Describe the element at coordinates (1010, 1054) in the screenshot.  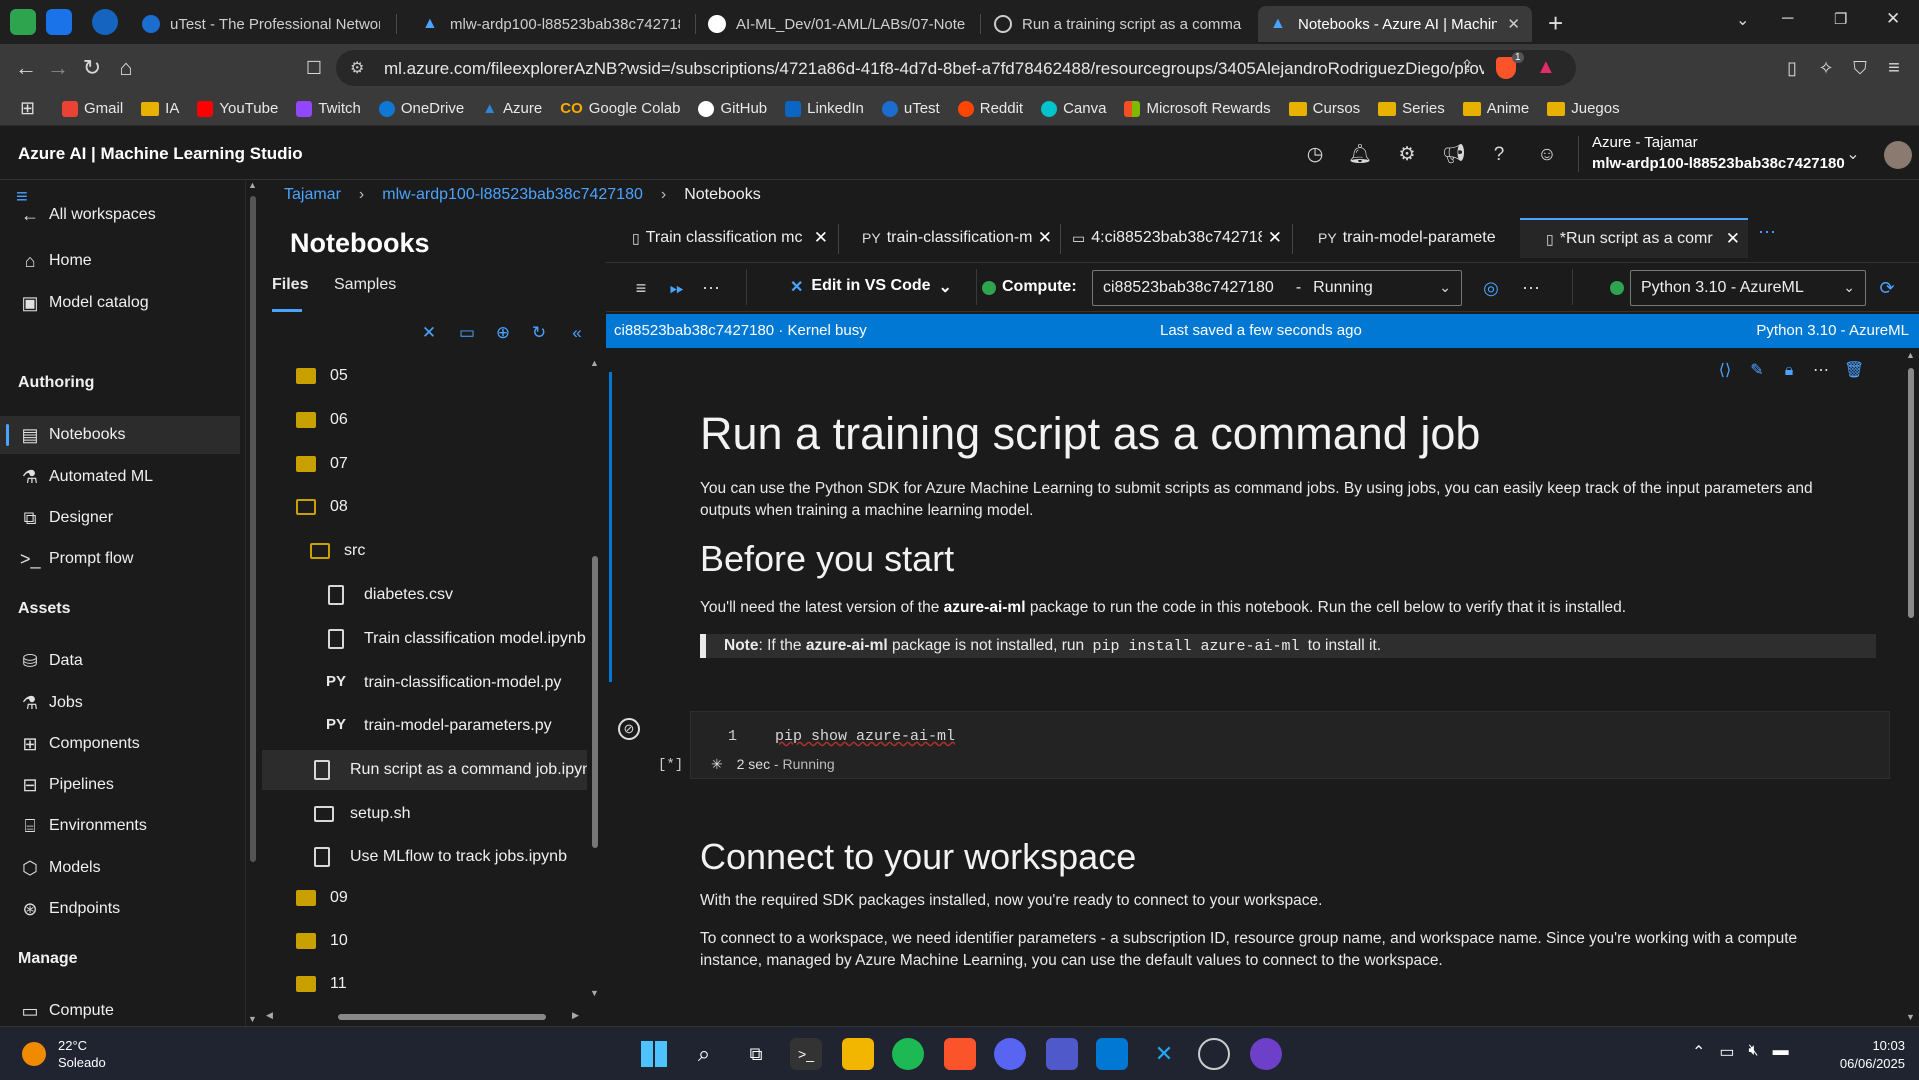
I see `discord-icon` at that location.